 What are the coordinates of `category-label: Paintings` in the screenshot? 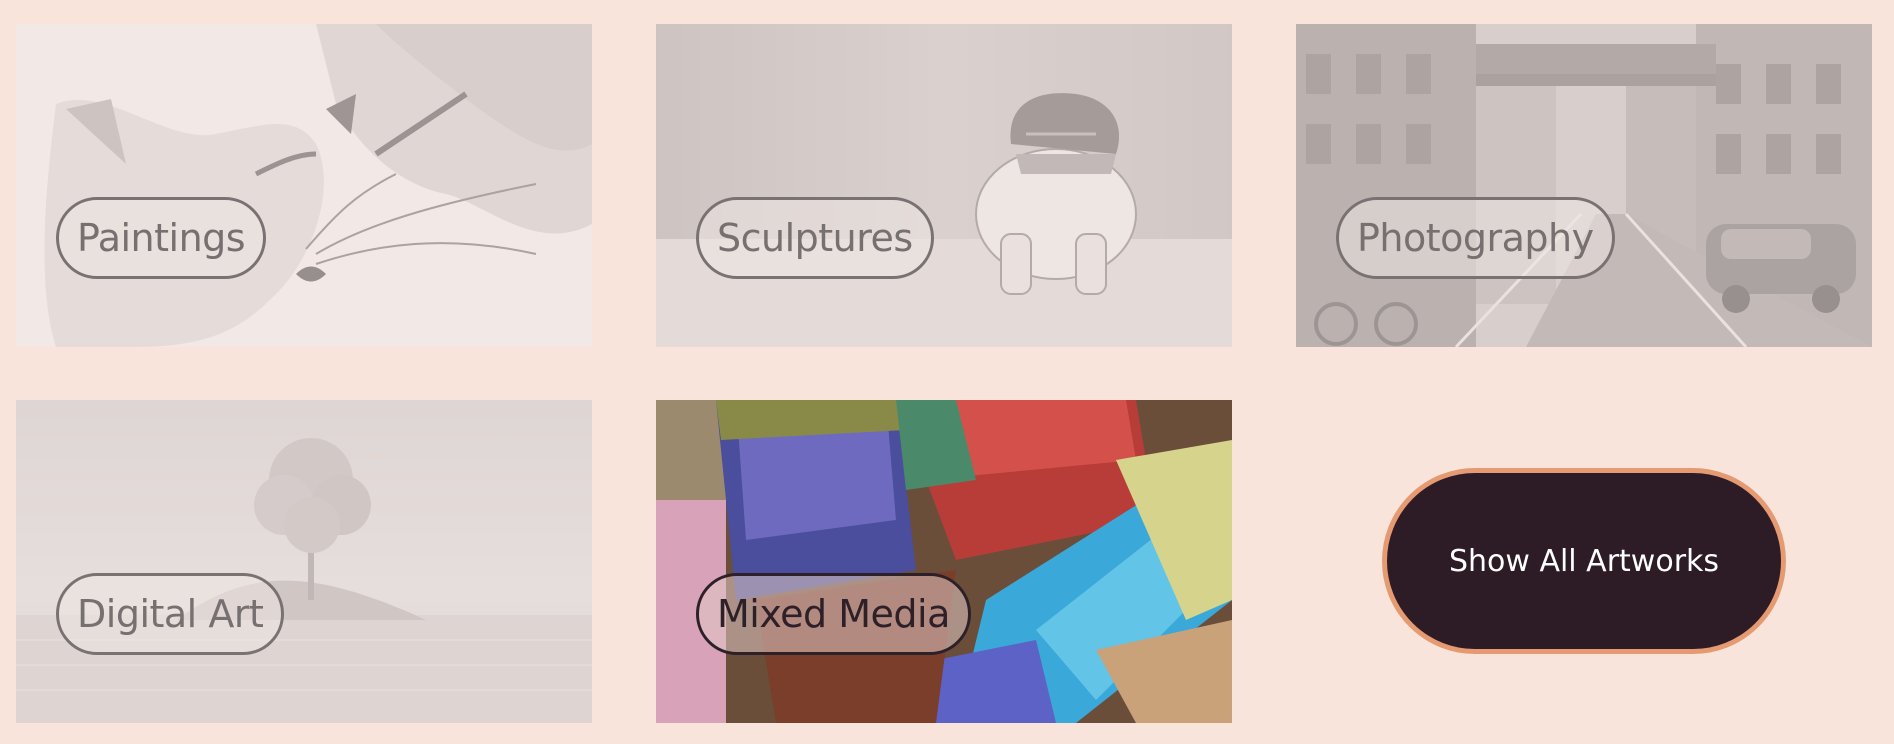 It's located at (161, 238).